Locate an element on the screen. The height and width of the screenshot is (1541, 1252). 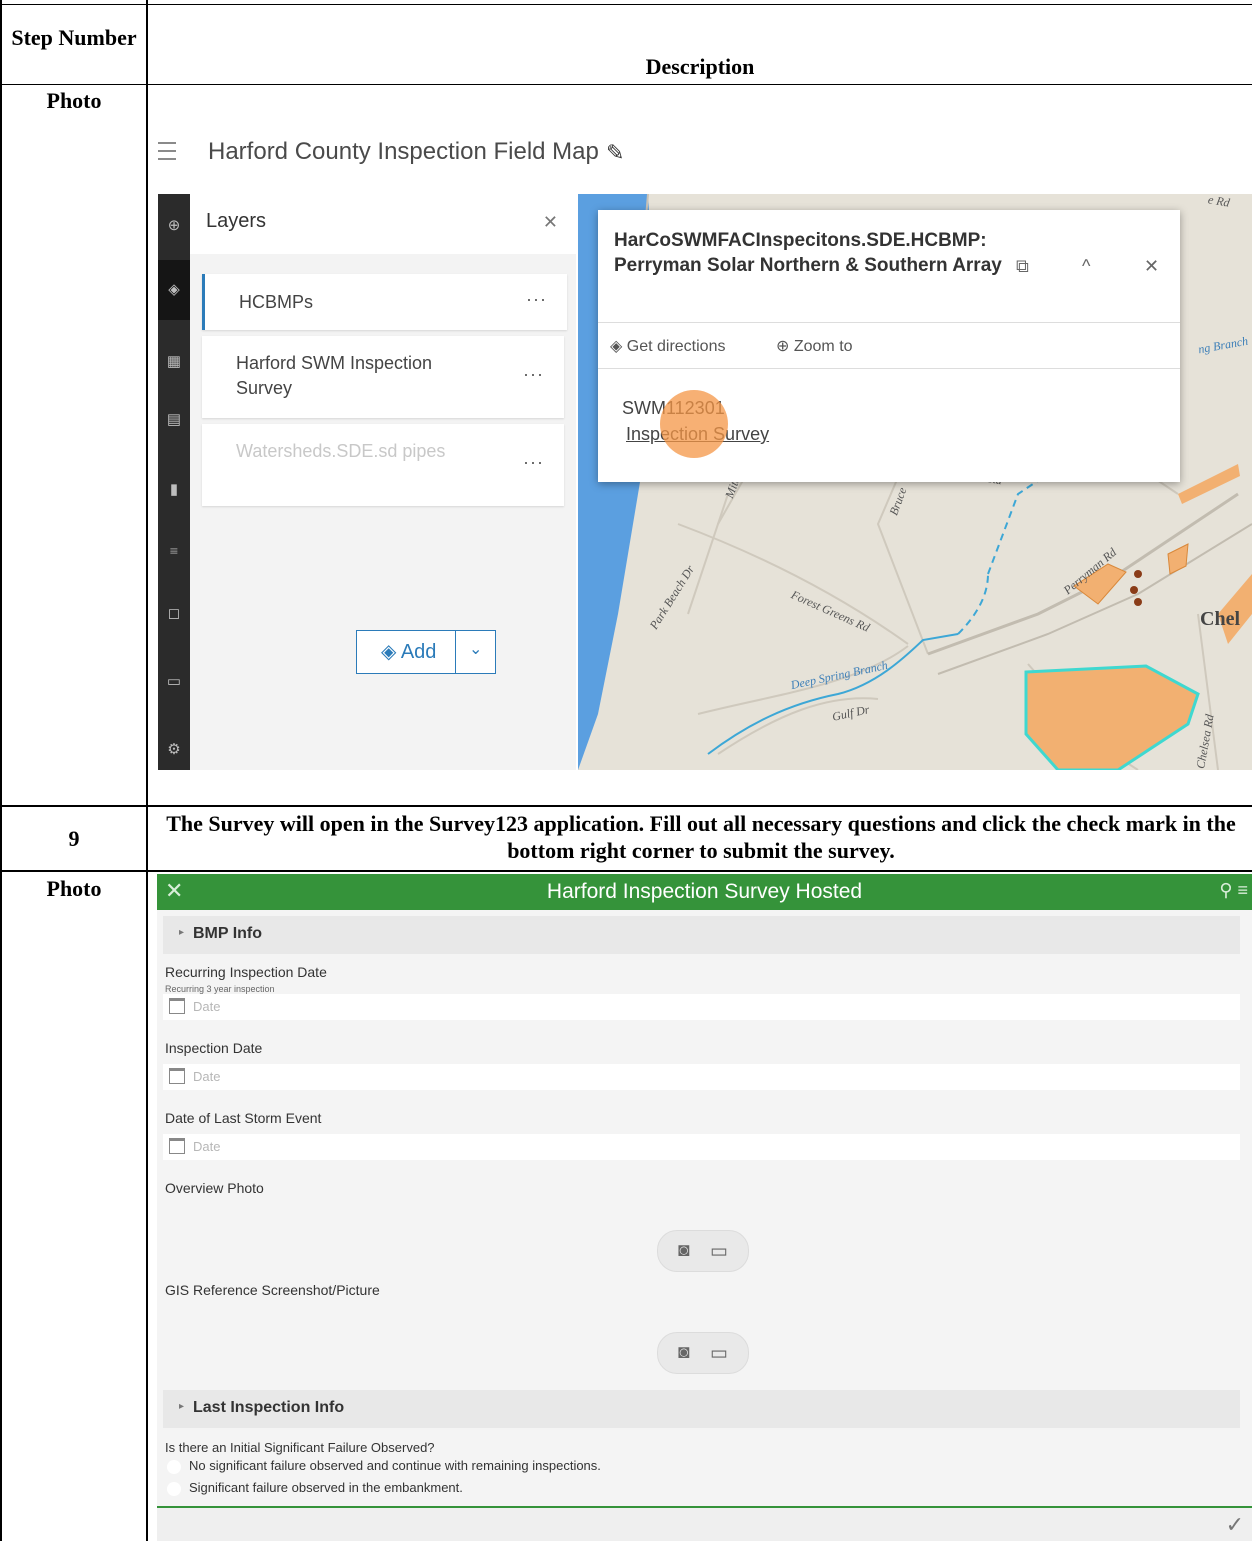
settings-gear-icon: ⚙ is located at coordinates (174, 750).